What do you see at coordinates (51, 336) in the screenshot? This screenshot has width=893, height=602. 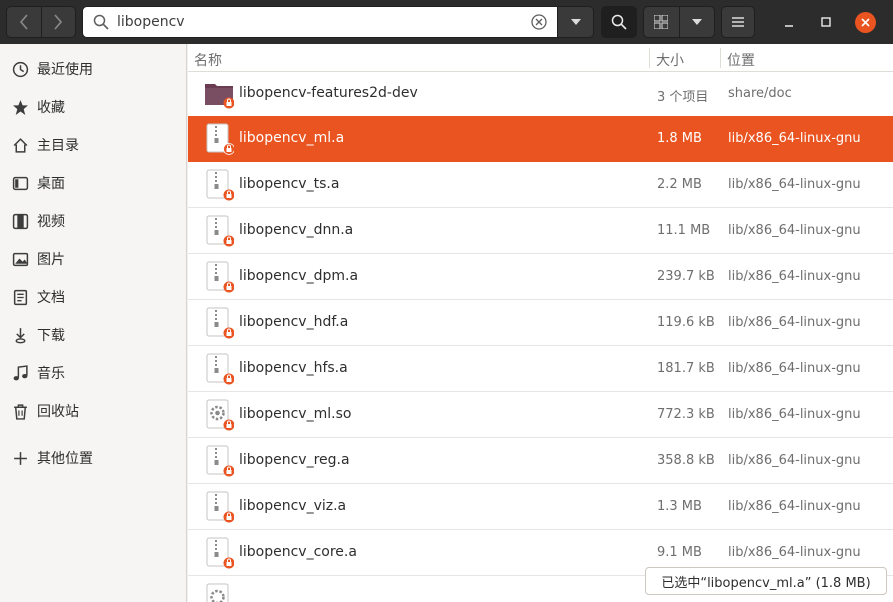 I see `sidebar-item-label: 下载` at bounding box center [51, 336].